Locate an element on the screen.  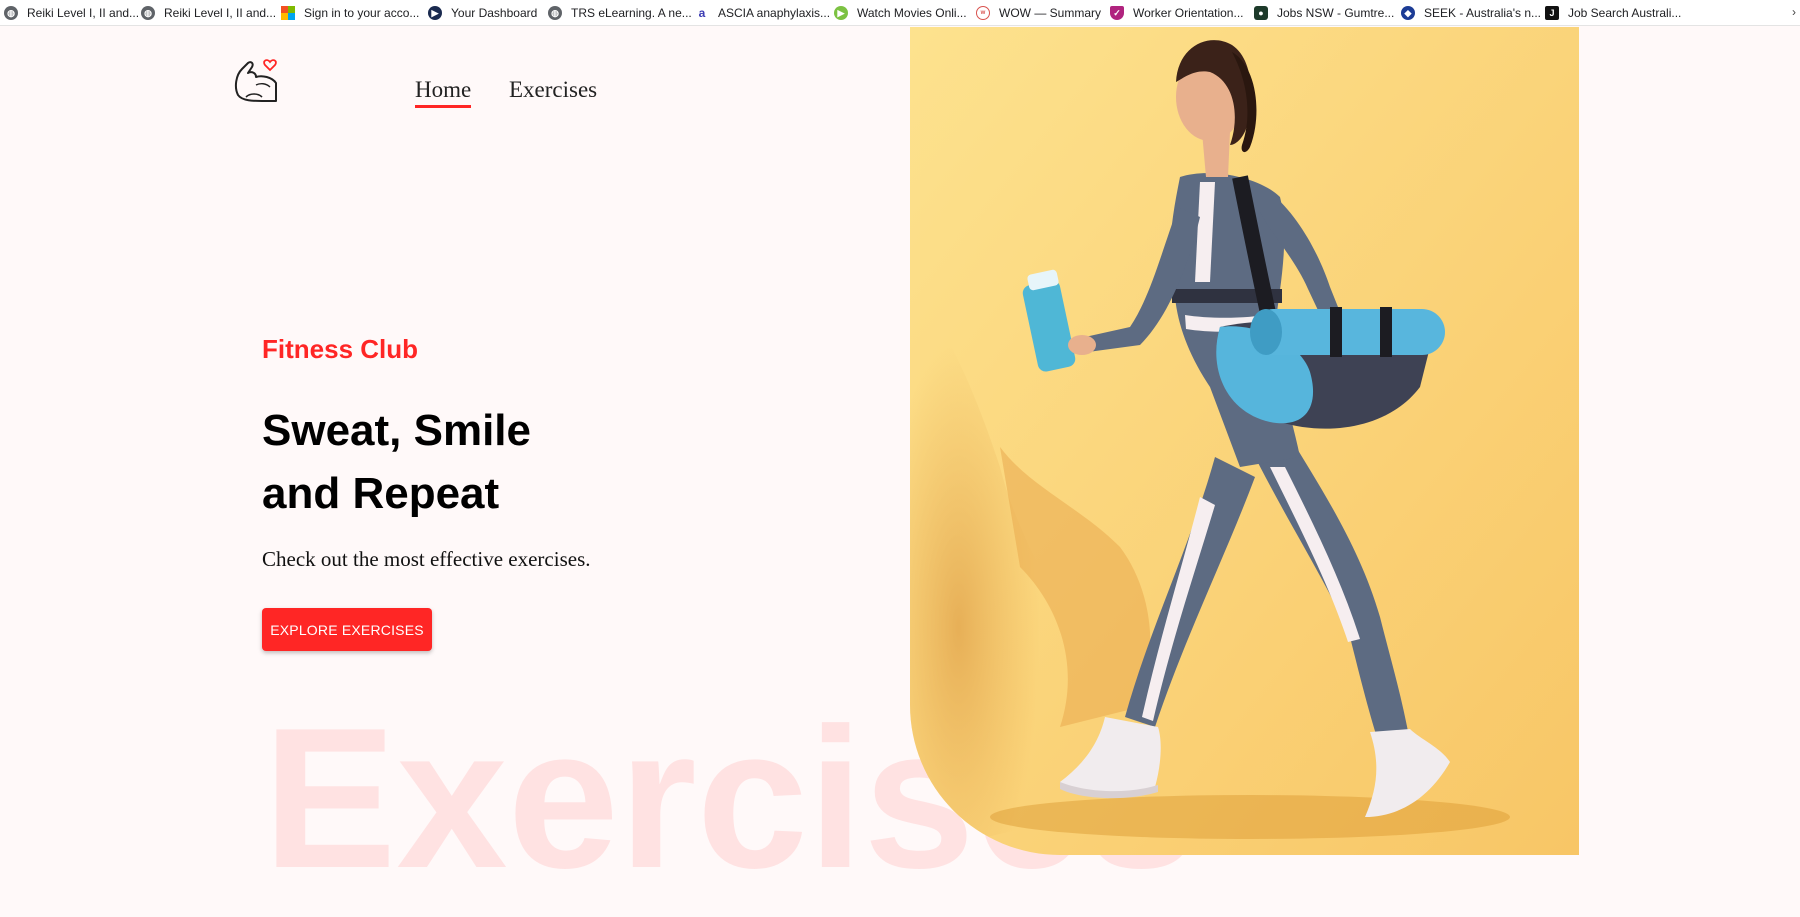
hero-headline-line-1: Sweat, Smile is located at coordinates (397, 430).